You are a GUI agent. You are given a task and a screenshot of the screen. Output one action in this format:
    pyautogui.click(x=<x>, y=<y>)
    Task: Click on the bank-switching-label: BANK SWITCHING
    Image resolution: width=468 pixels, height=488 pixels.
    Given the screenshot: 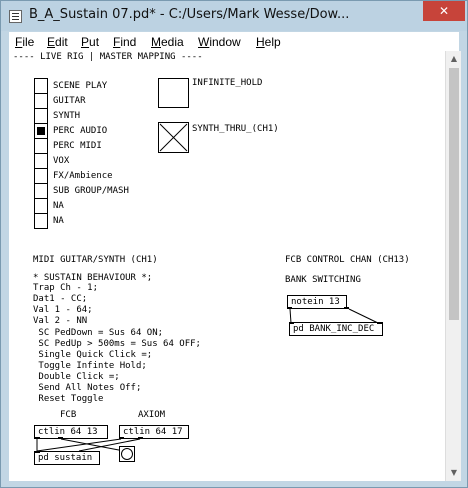 What is the action you would take?
    pyautogui.click(x=323, y=280)
    